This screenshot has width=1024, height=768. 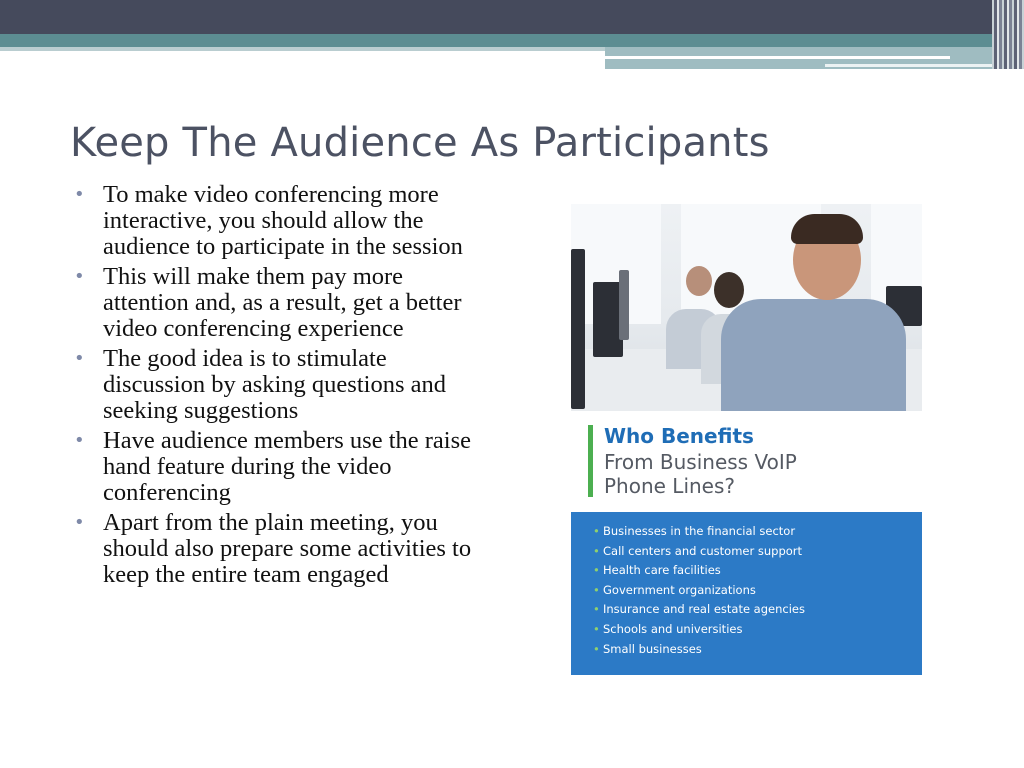 I want to click on image-subheading: From Business VoIP, so click(x=700, y=462).